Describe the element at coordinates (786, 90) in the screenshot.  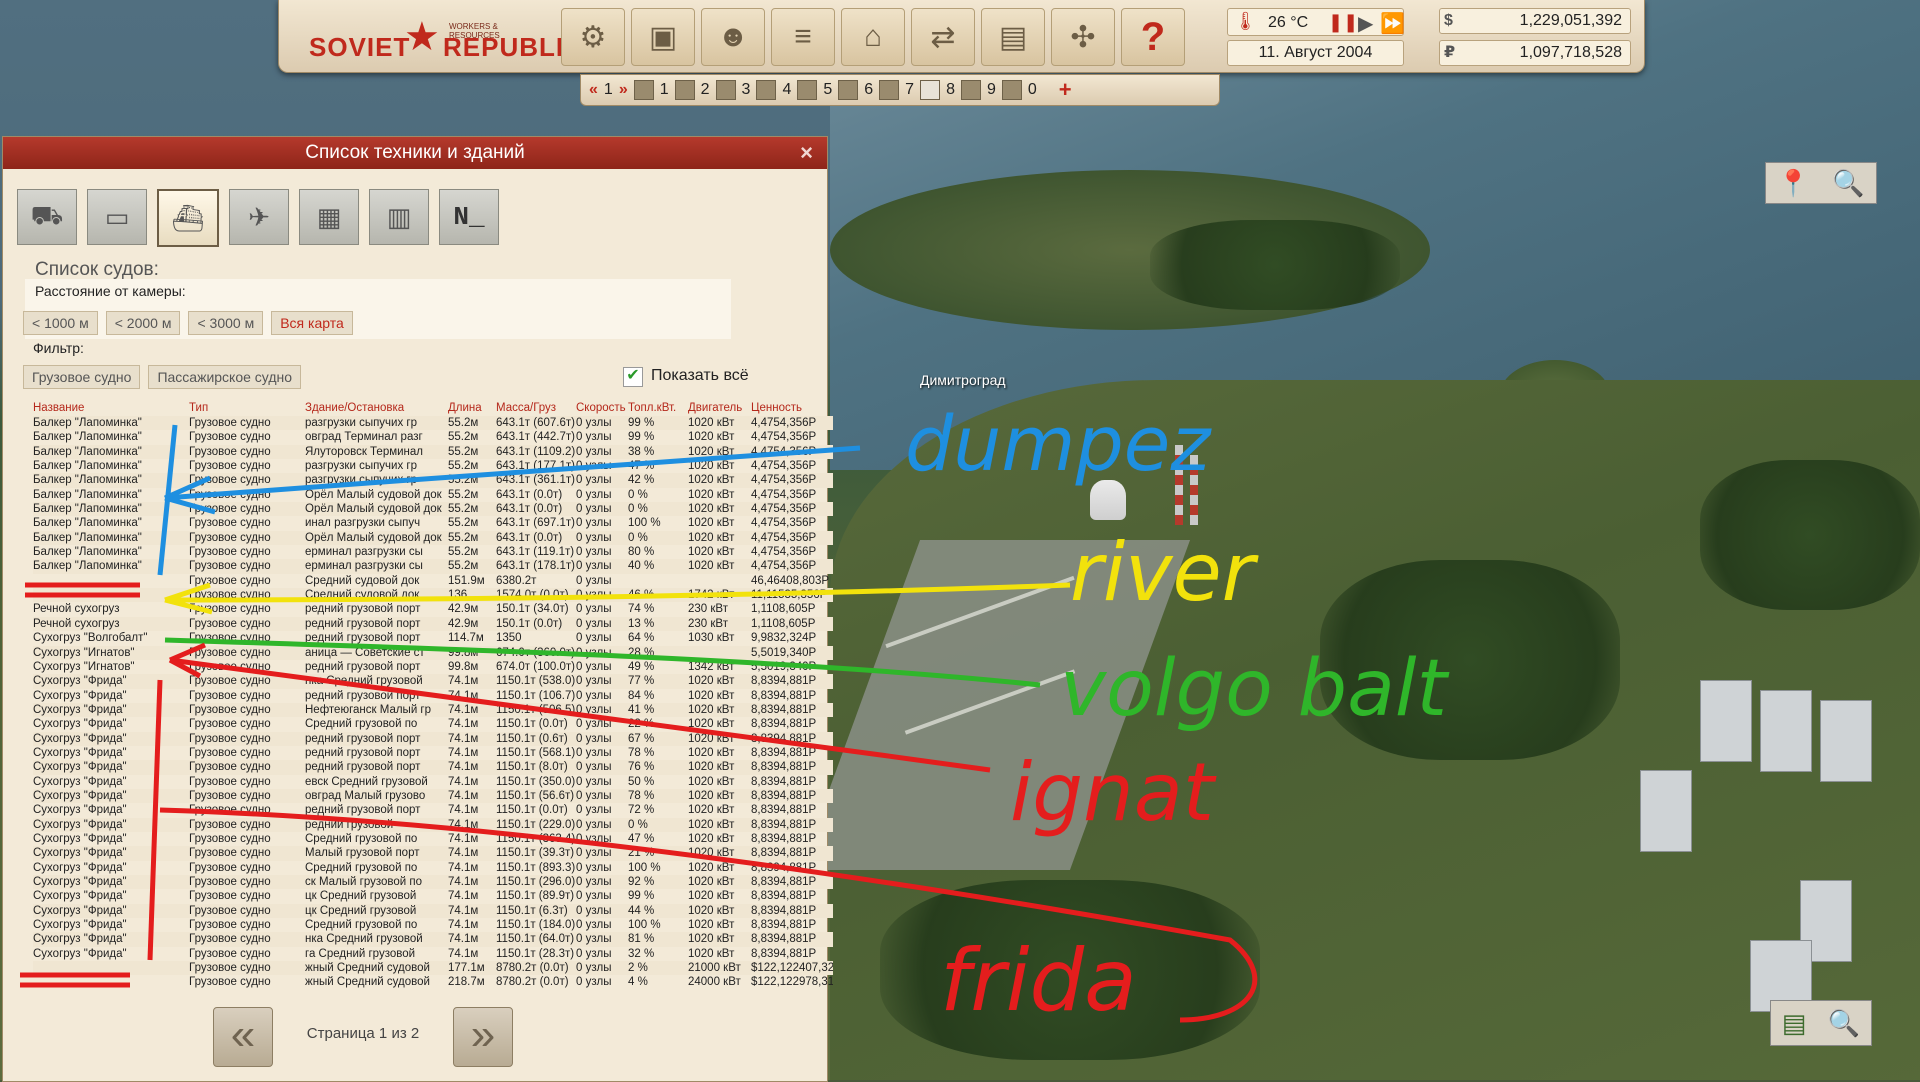
I see `layer-number: 4` at that location.